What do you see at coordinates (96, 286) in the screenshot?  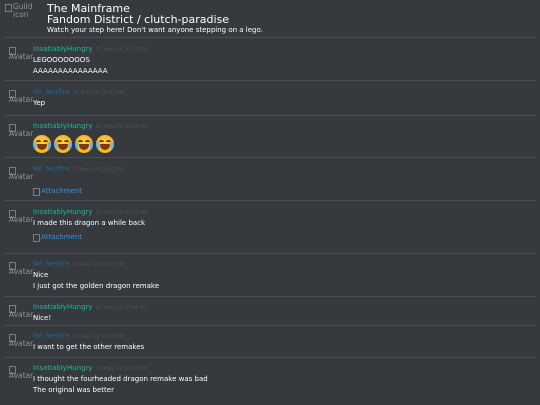 I see `message-text: I just got the golden dragon remake` at bounding box center [96, 286].